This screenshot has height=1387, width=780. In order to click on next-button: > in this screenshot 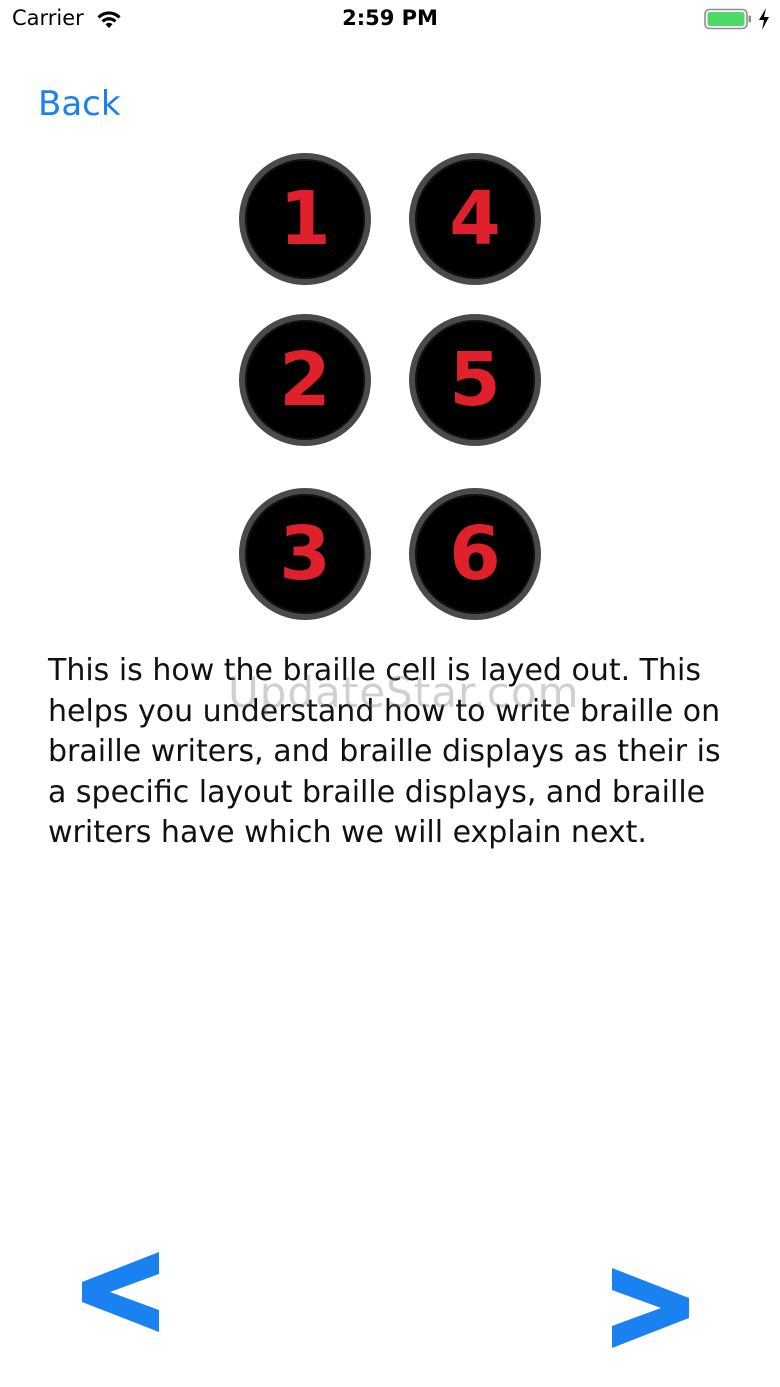, I will do `click(650, 1310)`.